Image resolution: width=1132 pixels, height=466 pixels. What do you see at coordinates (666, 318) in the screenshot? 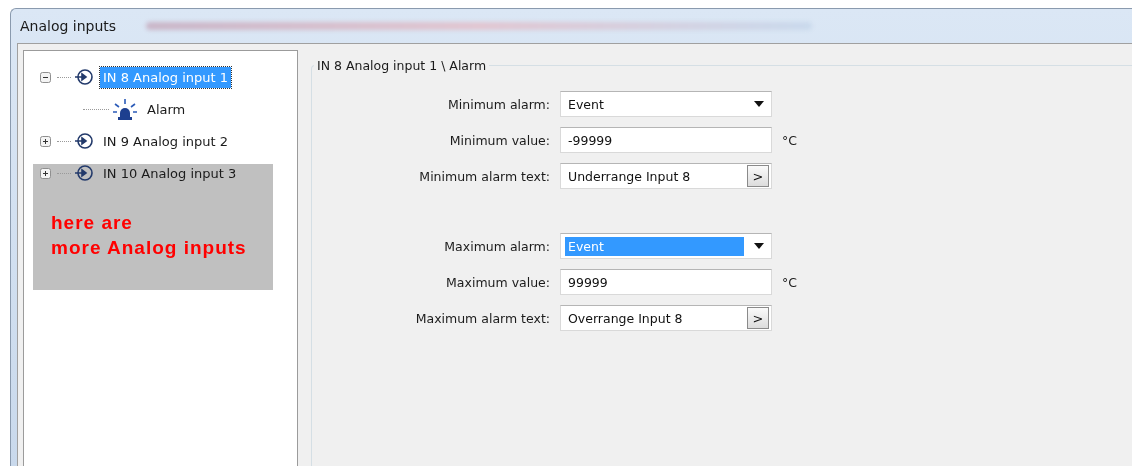
I see `input-field: Overrange Input 8 >` at bounding box center [666, 318].